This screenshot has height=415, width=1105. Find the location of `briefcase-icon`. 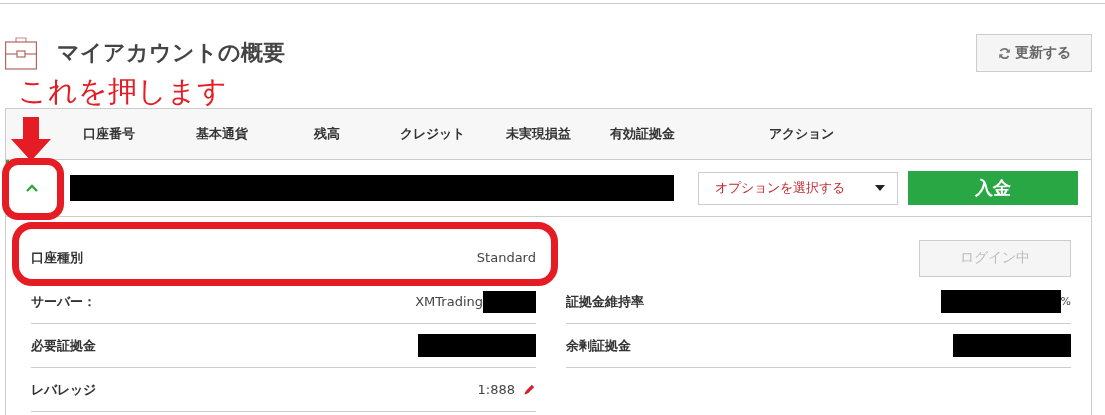

briefcase-icon is located at coordinates (21, 53).